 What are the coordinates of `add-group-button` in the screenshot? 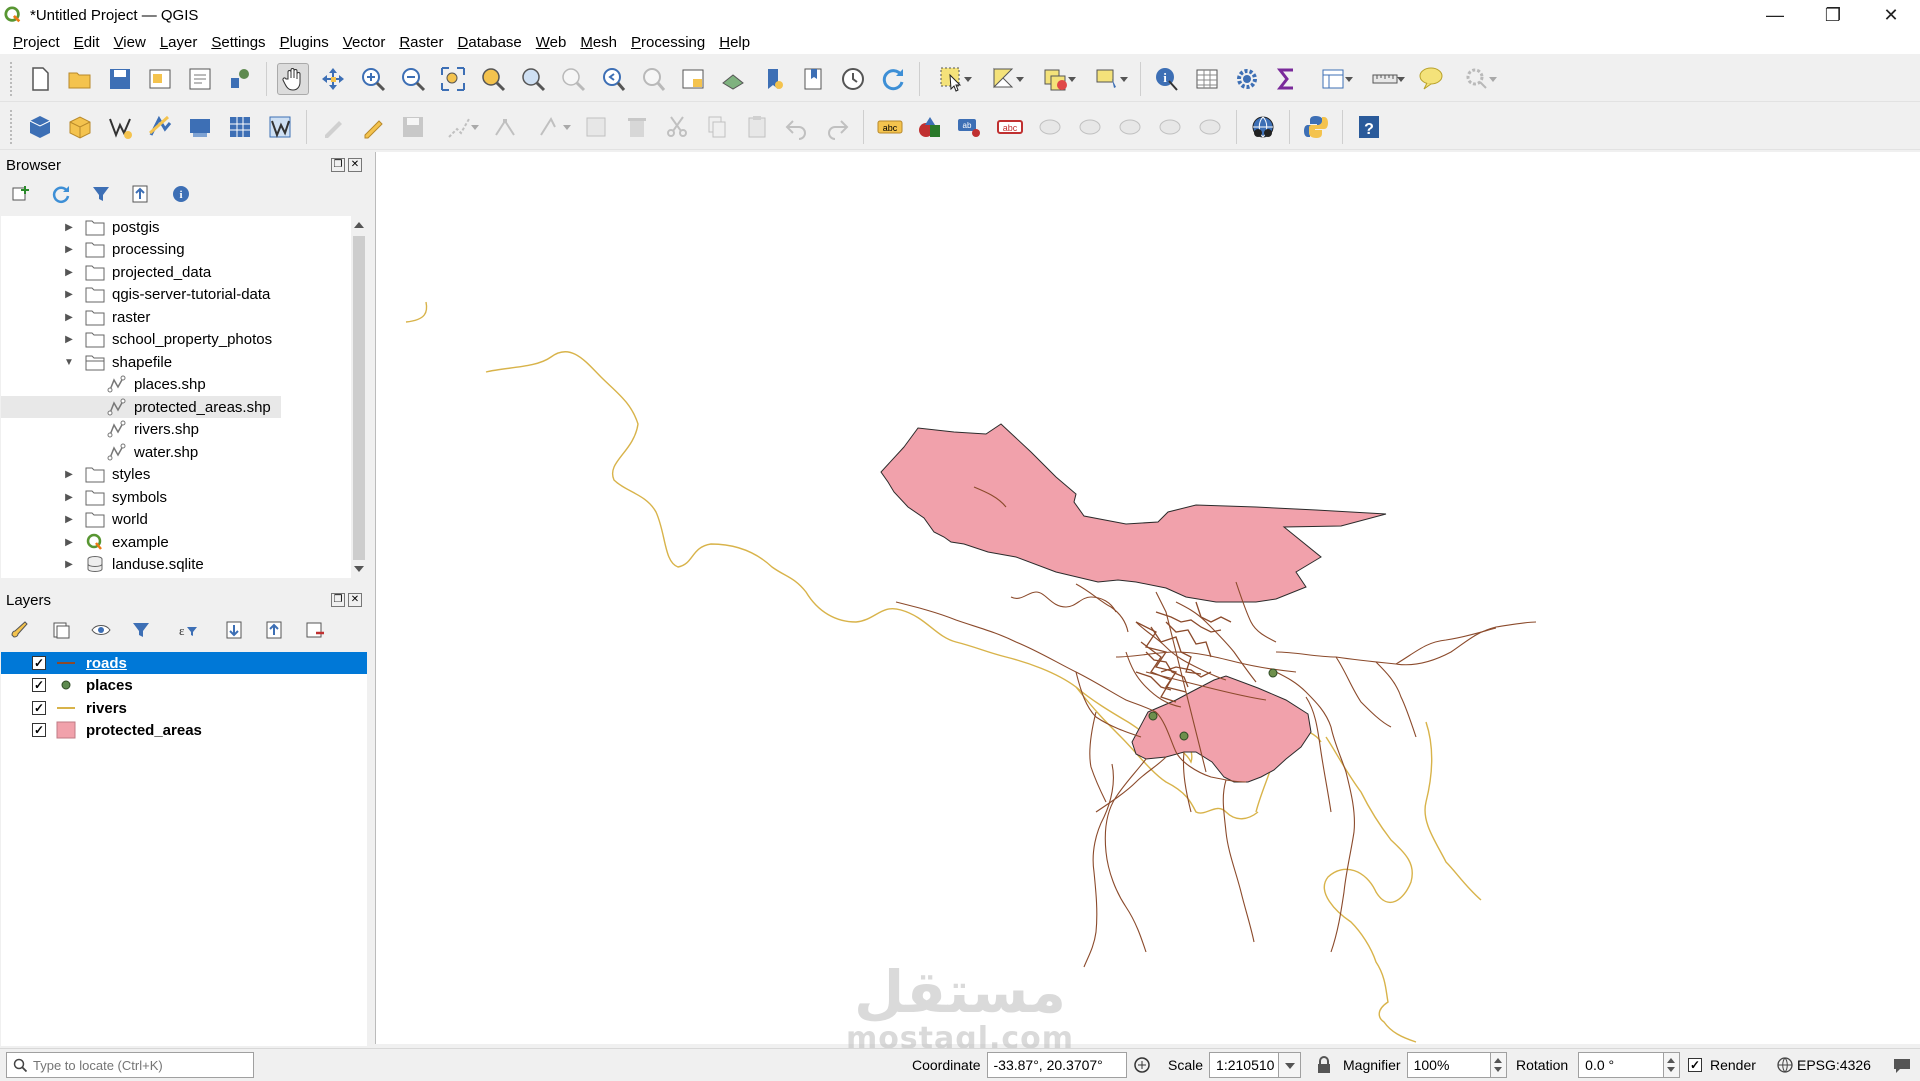 It's located at (61, 630).